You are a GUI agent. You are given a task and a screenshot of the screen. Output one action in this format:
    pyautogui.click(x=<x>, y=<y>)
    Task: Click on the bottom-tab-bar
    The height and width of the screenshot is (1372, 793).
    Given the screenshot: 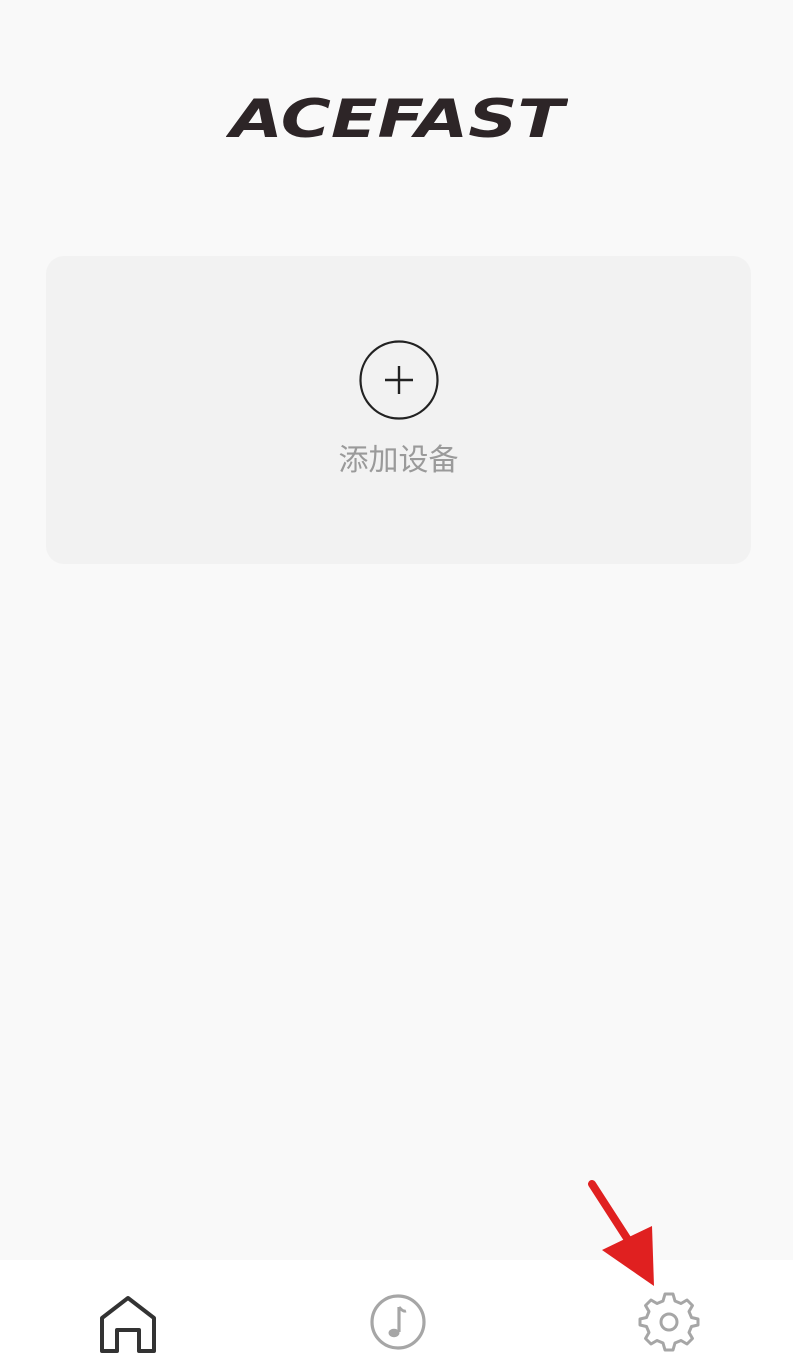 What is the action you would take?
    pyautogui.click(x=396, y=1316)
    